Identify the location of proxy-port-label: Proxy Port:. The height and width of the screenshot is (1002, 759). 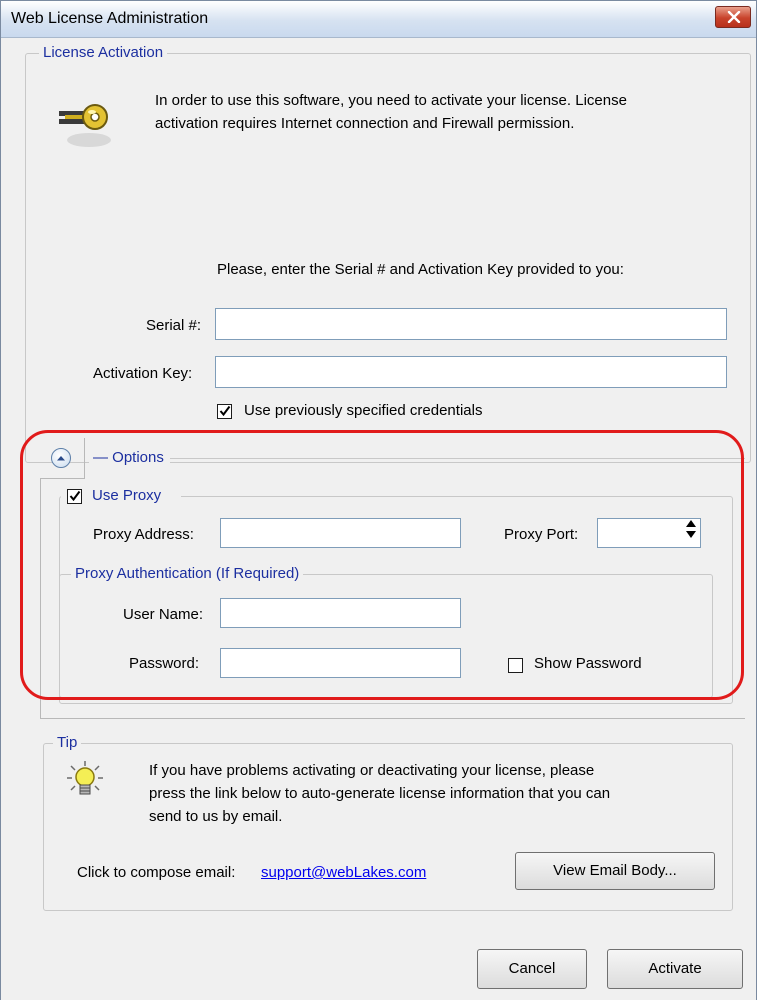
(541, 534).